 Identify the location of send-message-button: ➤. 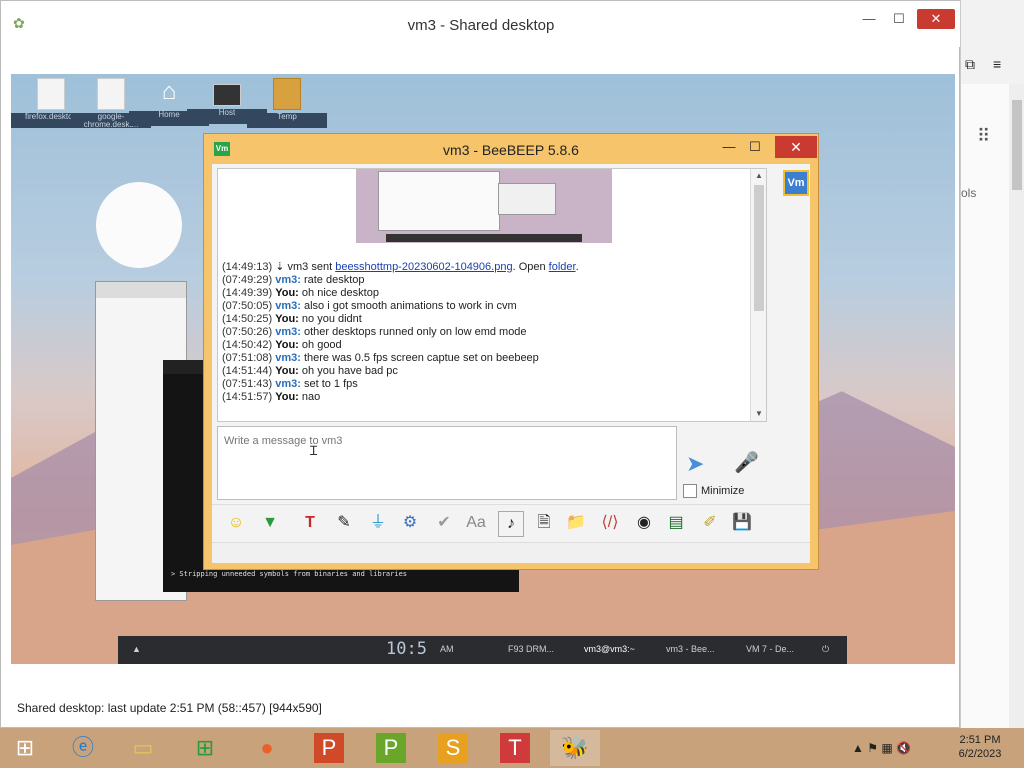
(702, 464).